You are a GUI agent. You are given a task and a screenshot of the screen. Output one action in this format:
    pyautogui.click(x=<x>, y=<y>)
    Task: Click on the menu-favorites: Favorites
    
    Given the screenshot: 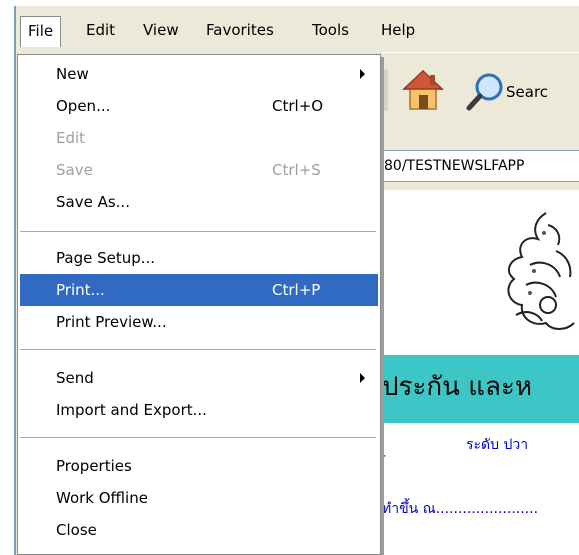 What is the action you would take?
    pyautogui.click(x=240, y=30)
    